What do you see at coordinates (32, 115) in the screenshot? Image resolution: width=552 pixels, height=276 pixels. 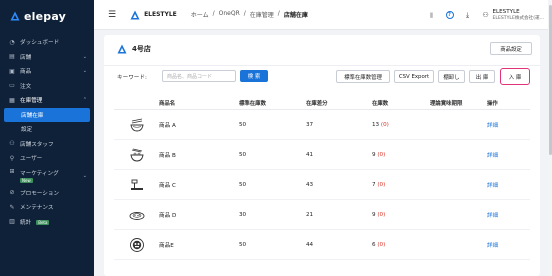 I see `sidebar-item-label: 店舗在庫` at bounding box center [32, 115].